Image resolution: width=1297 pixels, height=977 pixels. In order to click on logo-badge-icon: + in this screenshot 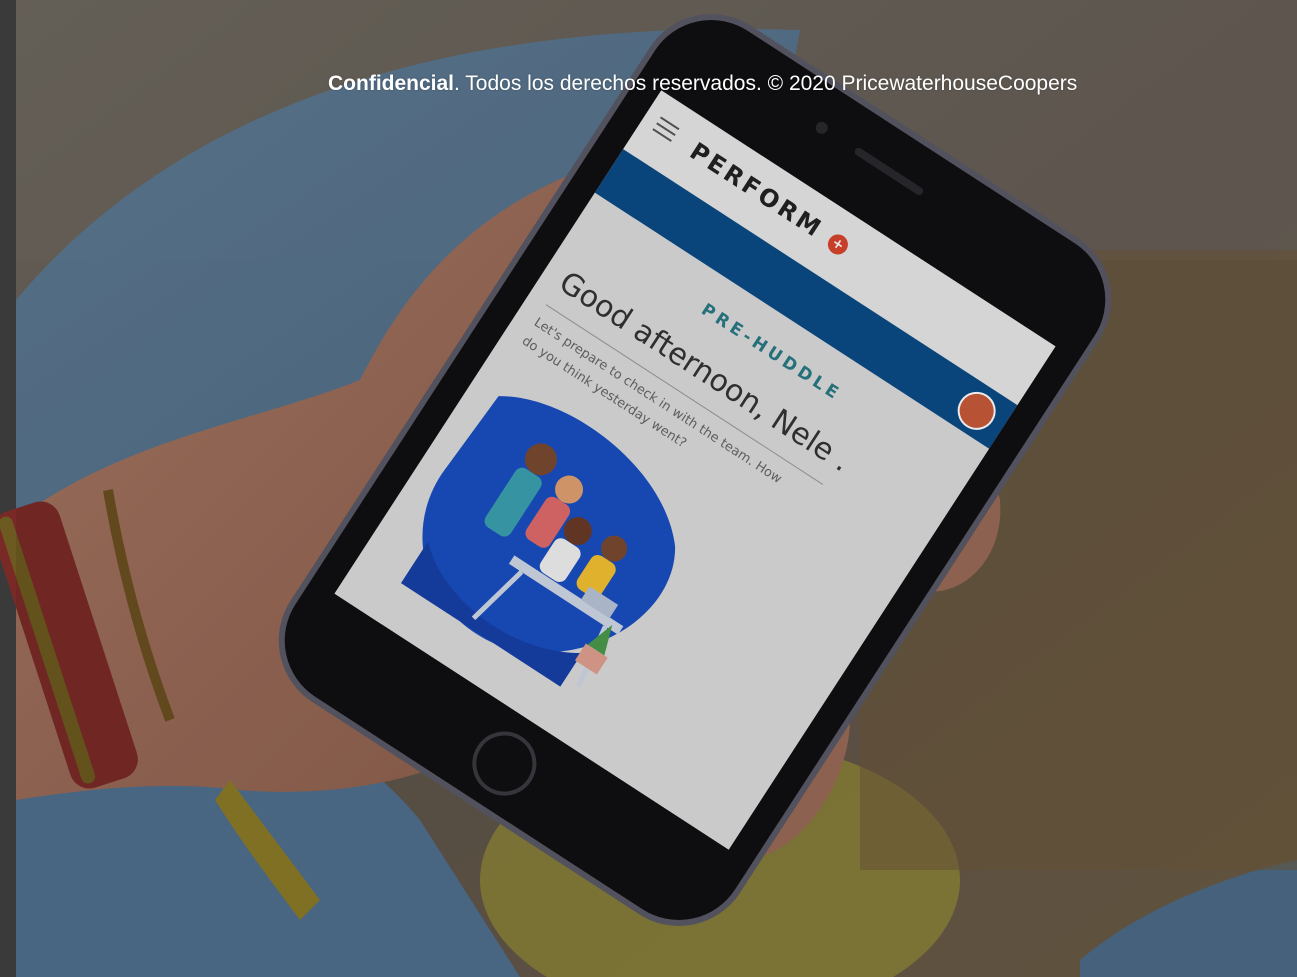, I will do `click(838, 244)`.